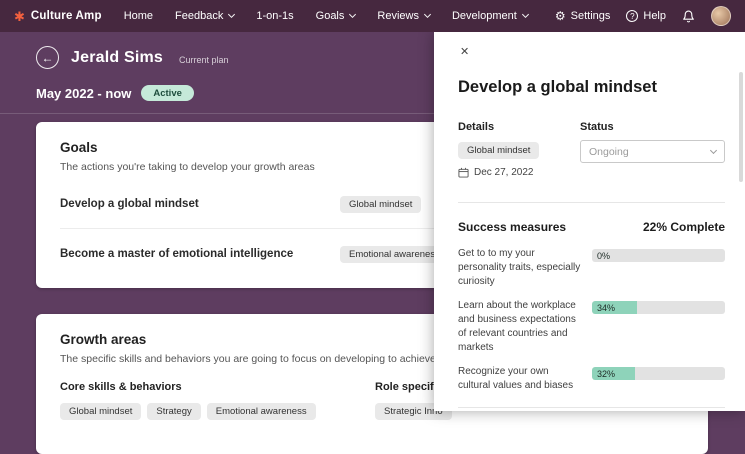 The height and width of the screenshot is (454, 745). What do you see at coordinates (261, 411) in the screenshot?
I see `skill-tag: Emotional awareness` at bounding box center [261, 411].